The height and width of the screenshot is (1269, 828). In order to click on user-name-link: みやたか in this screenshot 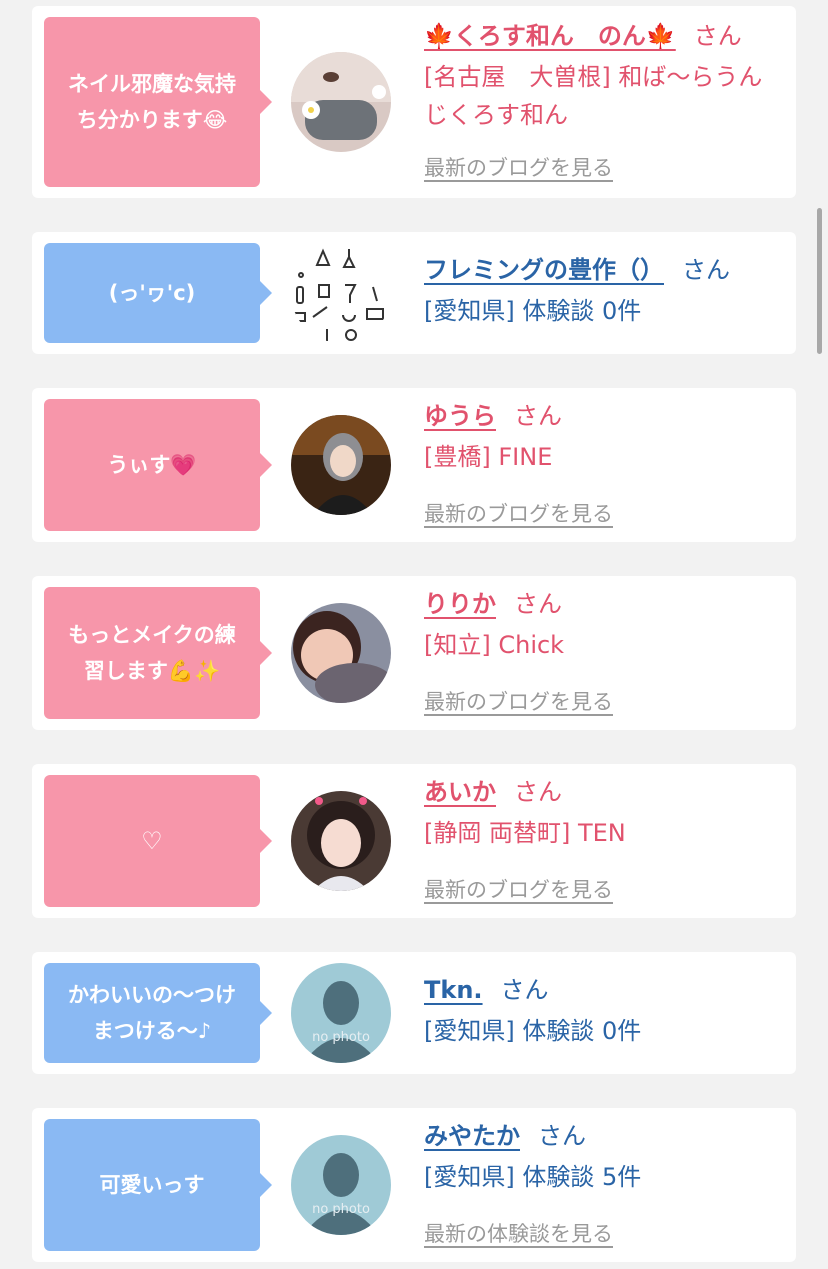, I will do `click(472, 1136)`.